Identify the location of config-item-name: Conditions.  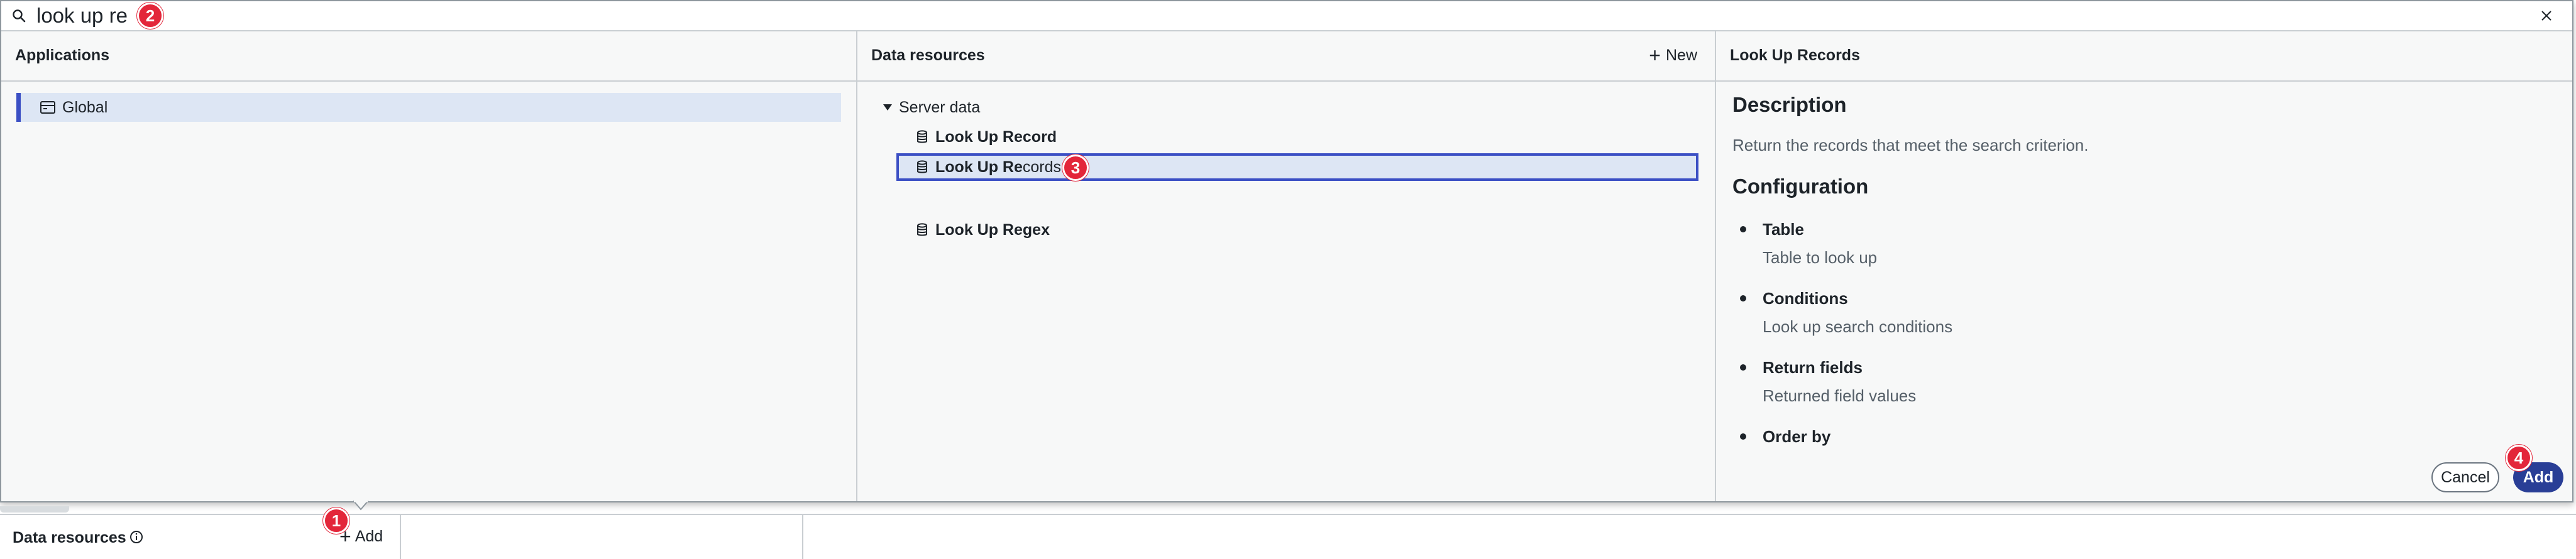
(1806, 298).